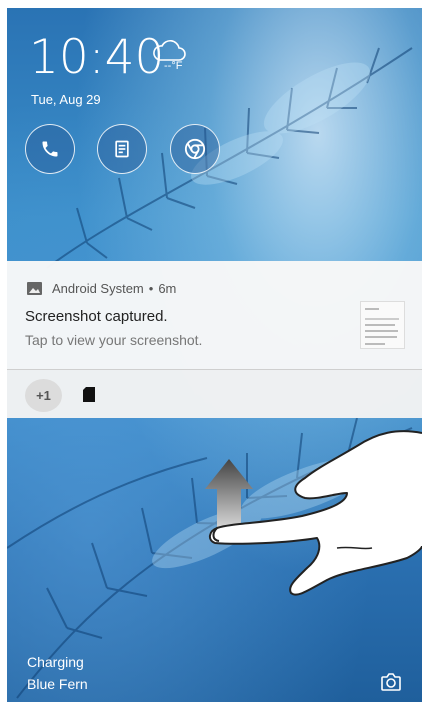  Describe the element at coordinates (98, 288) in the screenshot. I see `notification-app-name: Android System` at that location.